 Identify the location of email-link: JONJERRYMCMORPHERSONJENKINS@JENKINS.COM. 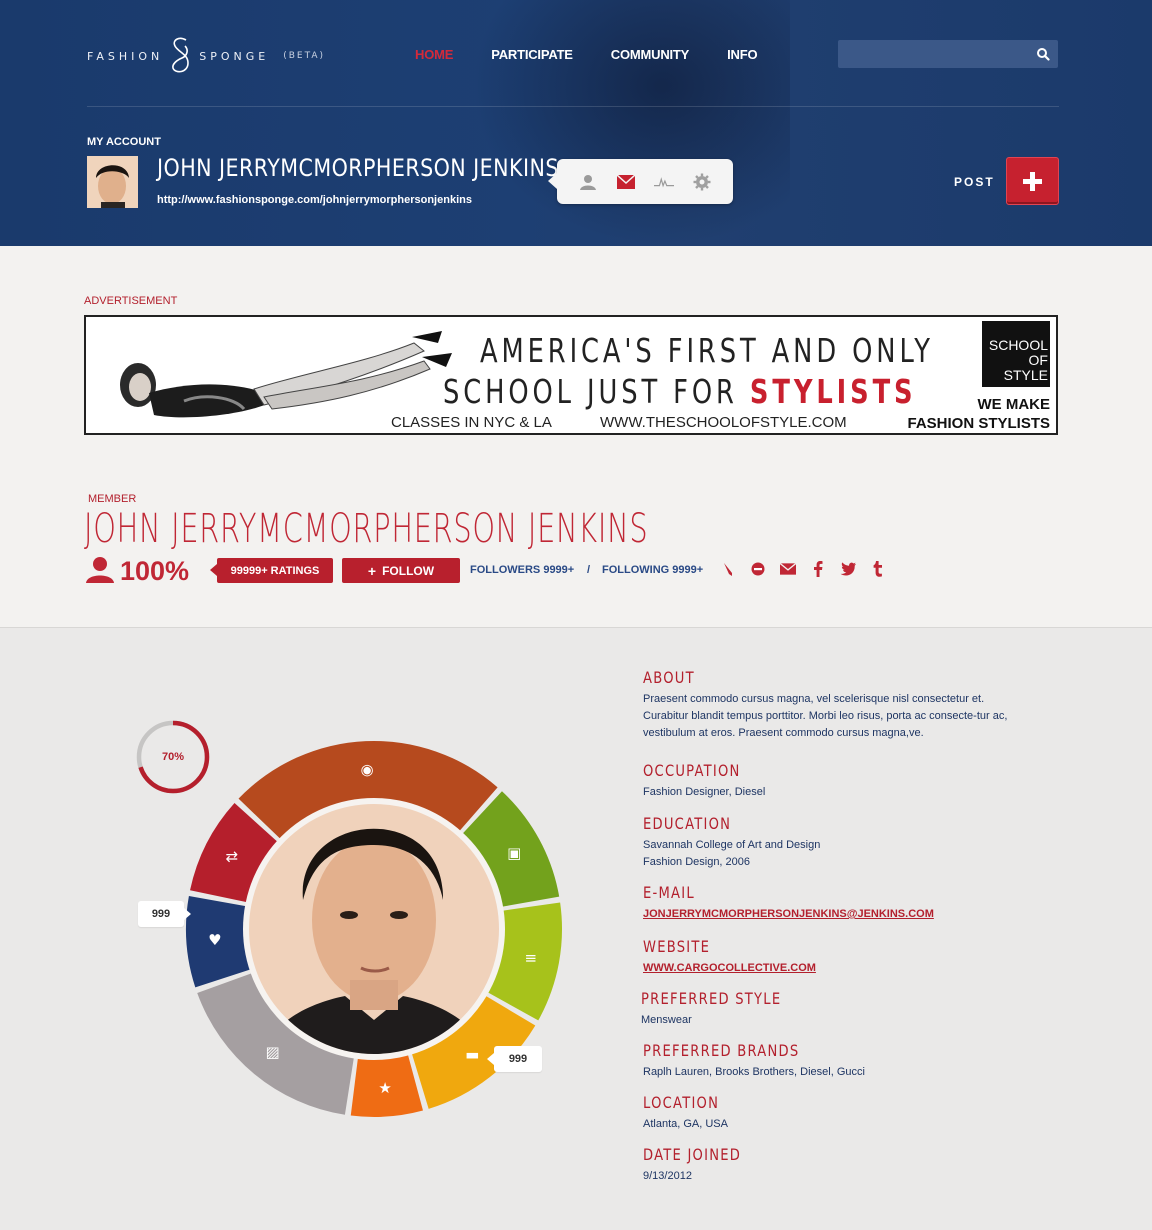
(788, 914).